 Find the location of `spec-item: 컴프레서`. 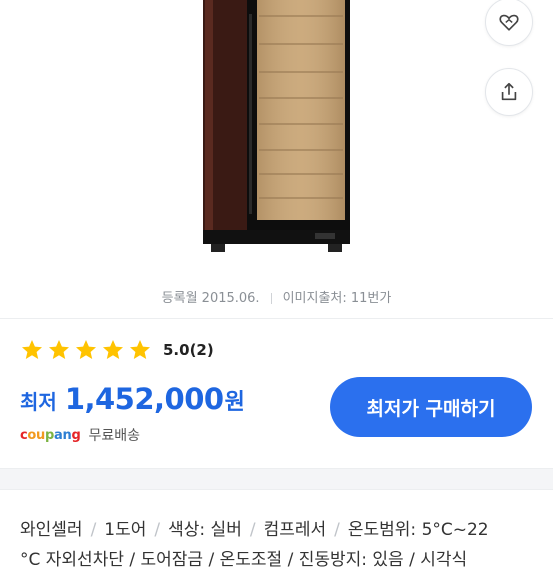

spec-item: 컴프레서 is located at coordinates (295, 530).